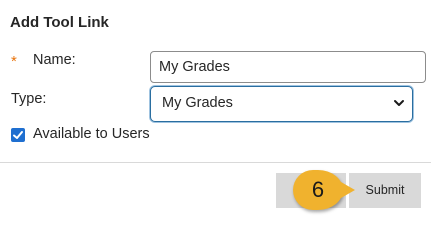  What do you see at coordinates (318, 189) in the screenshot?
I see `step-number: 6` at bounding box center [318, 189].